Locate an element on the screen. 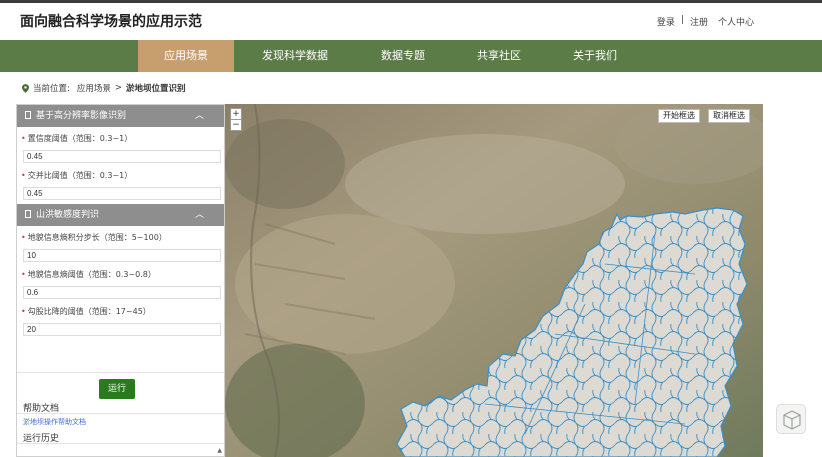  breadcrumb-current: 淤地坝位置识别 is located at coordinates (156, 89).